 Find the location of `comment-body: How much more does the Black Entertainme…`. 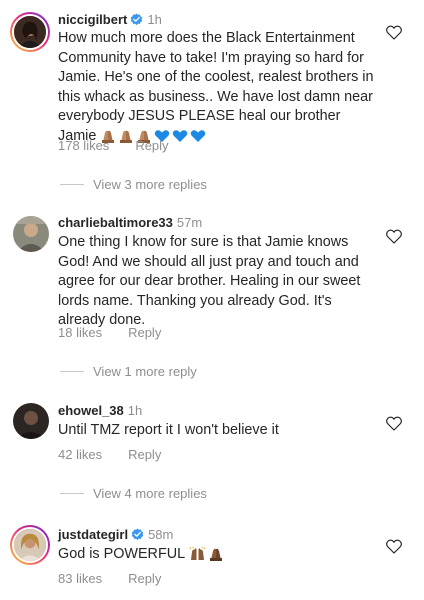

comment-body: How much more does the Black Entertainme… is located at coordinates (216, 87).